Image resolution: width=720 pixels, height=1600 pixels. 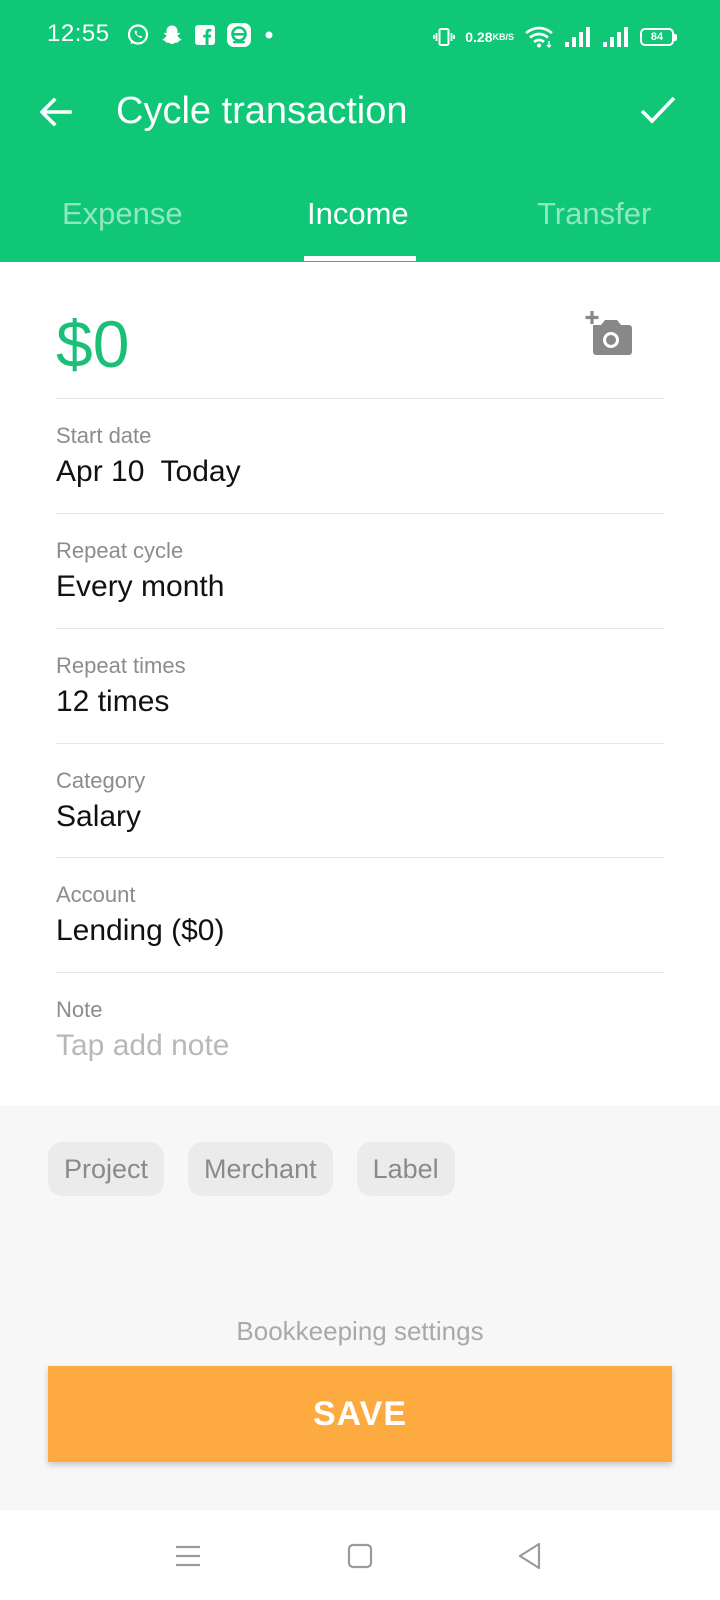 I want to click on nav-menu-button, so click(x=188, y=1556).